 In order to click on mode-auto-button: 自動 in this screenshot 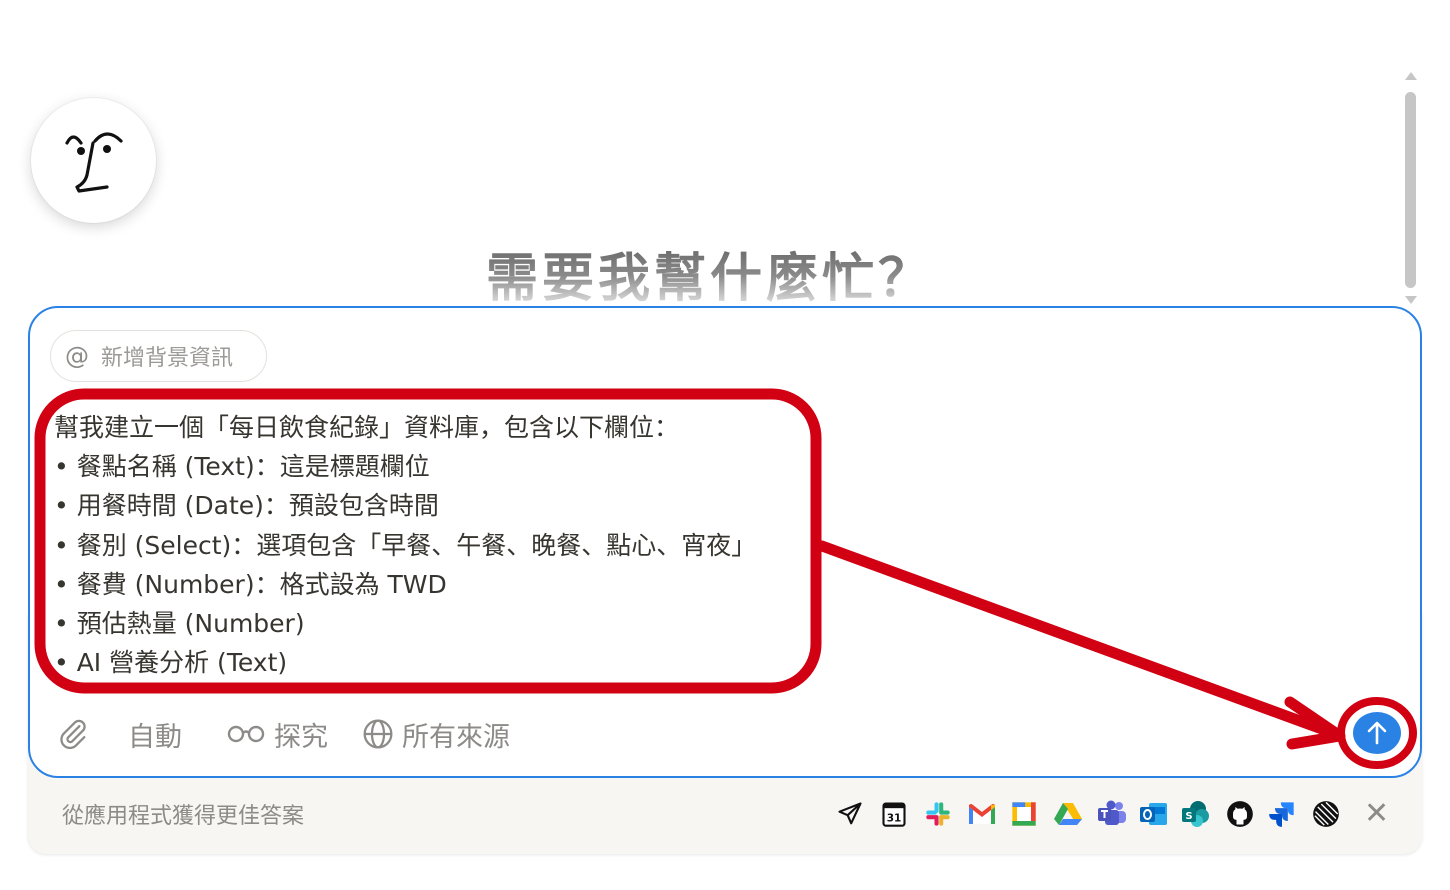, I will do `click(155, 734)`.